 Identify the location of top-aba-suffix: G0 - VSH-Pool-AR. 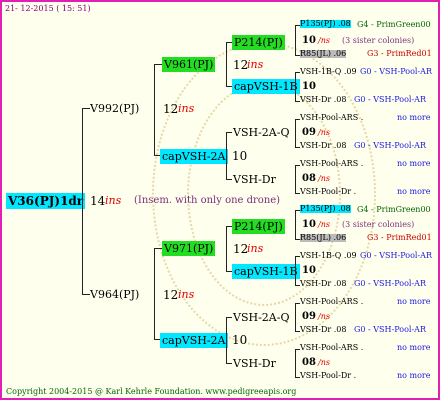
(396, 71).